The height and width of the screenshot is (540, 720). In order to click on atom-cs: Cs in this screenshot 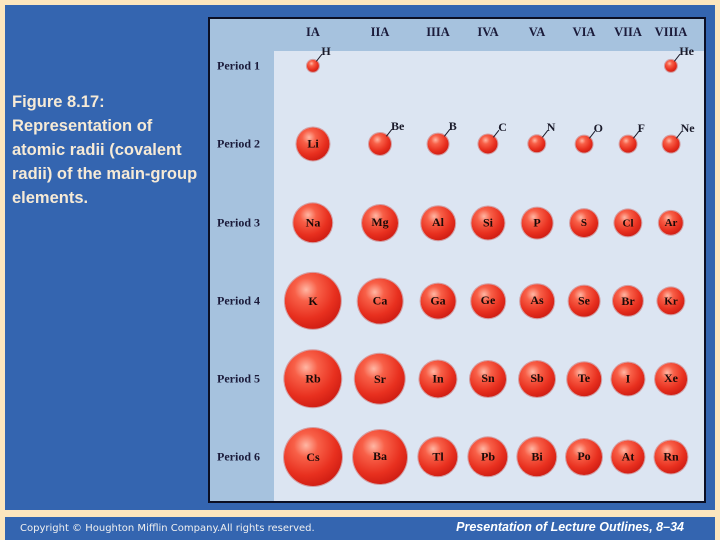, I will do `click(313, 457)`.